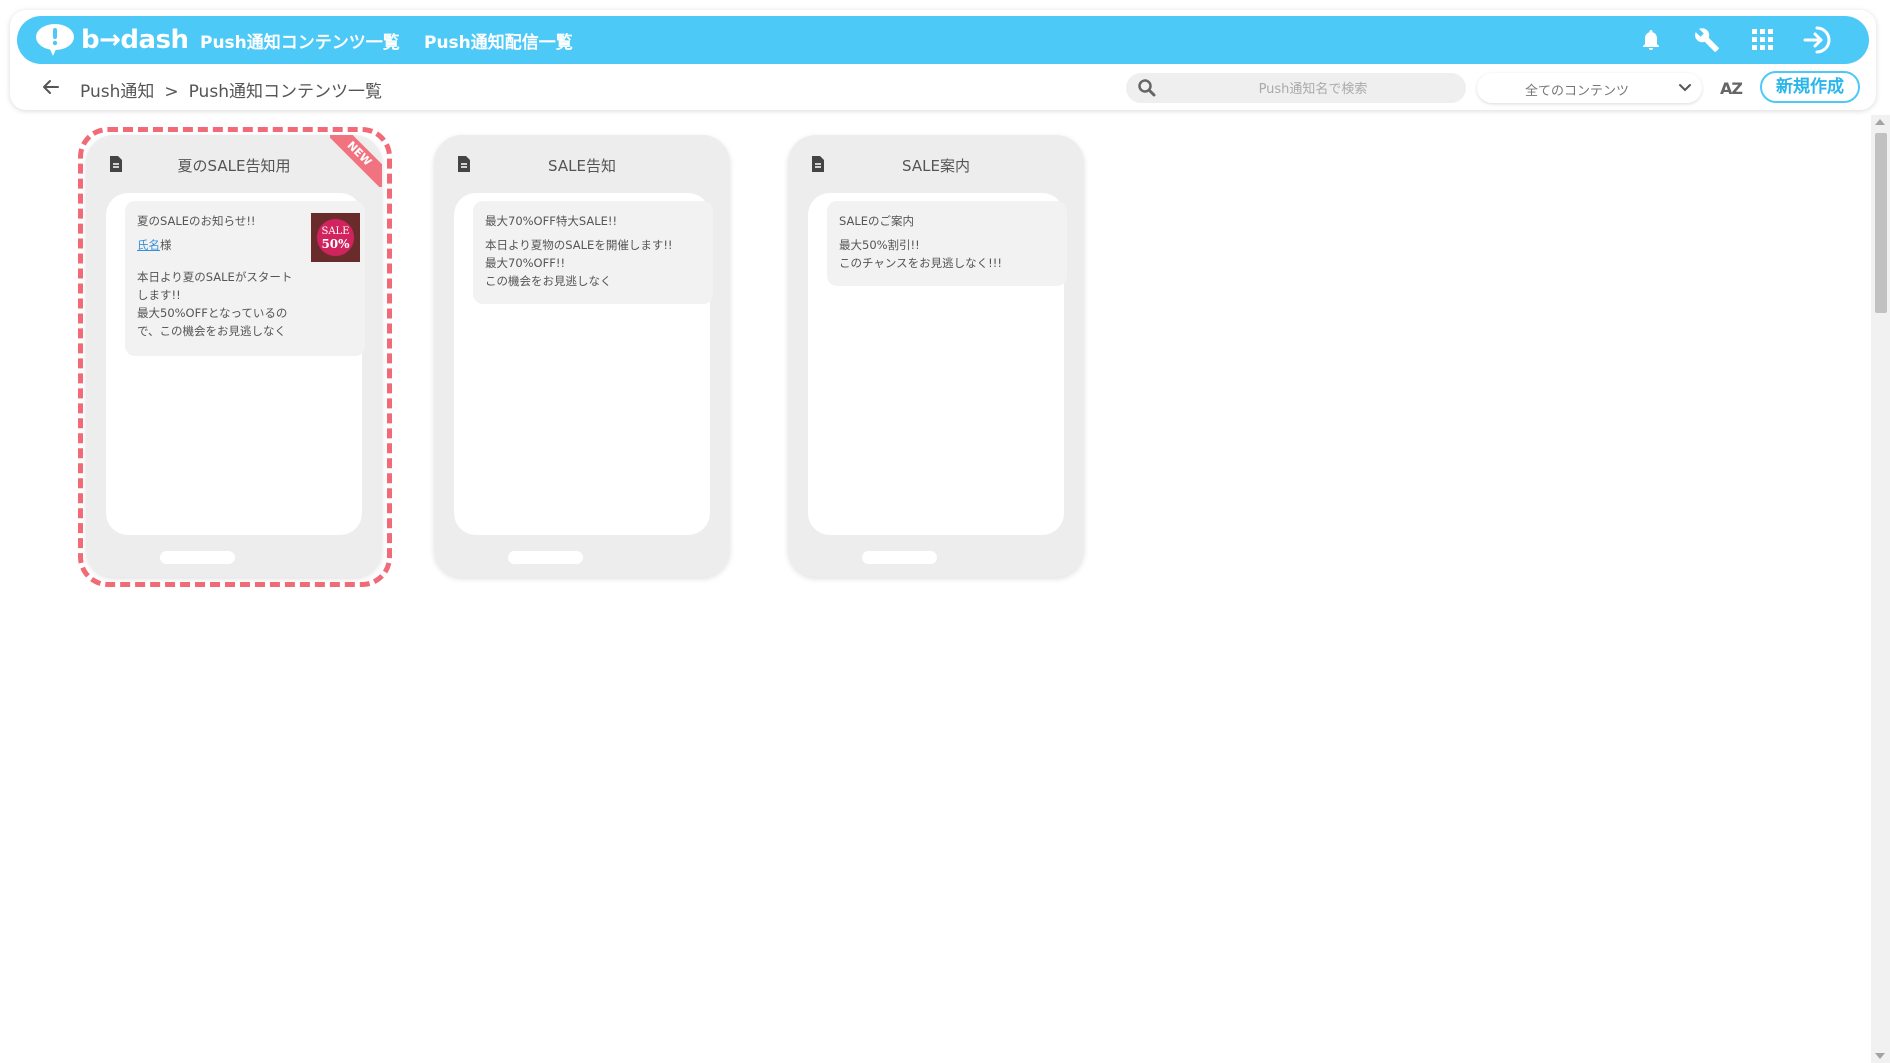 The width and height of the screenshot is (1890, 1063). What do you see at coordinates (920, 254) in the screenshot?
I see `message-body: 最大50%割引!! このチャンスをお見逃しなく!!!` at bounding box center [920, 254].